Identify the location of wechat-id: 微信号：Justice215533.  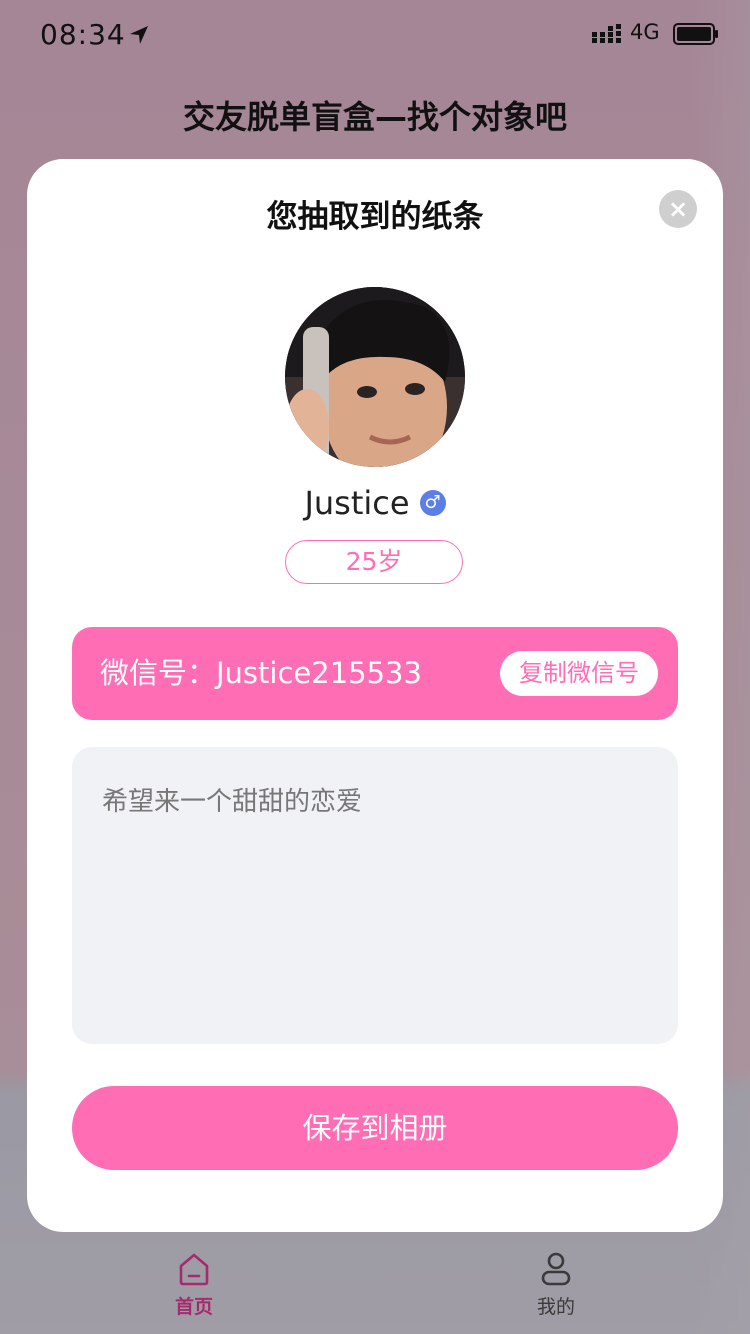
(261, 673).